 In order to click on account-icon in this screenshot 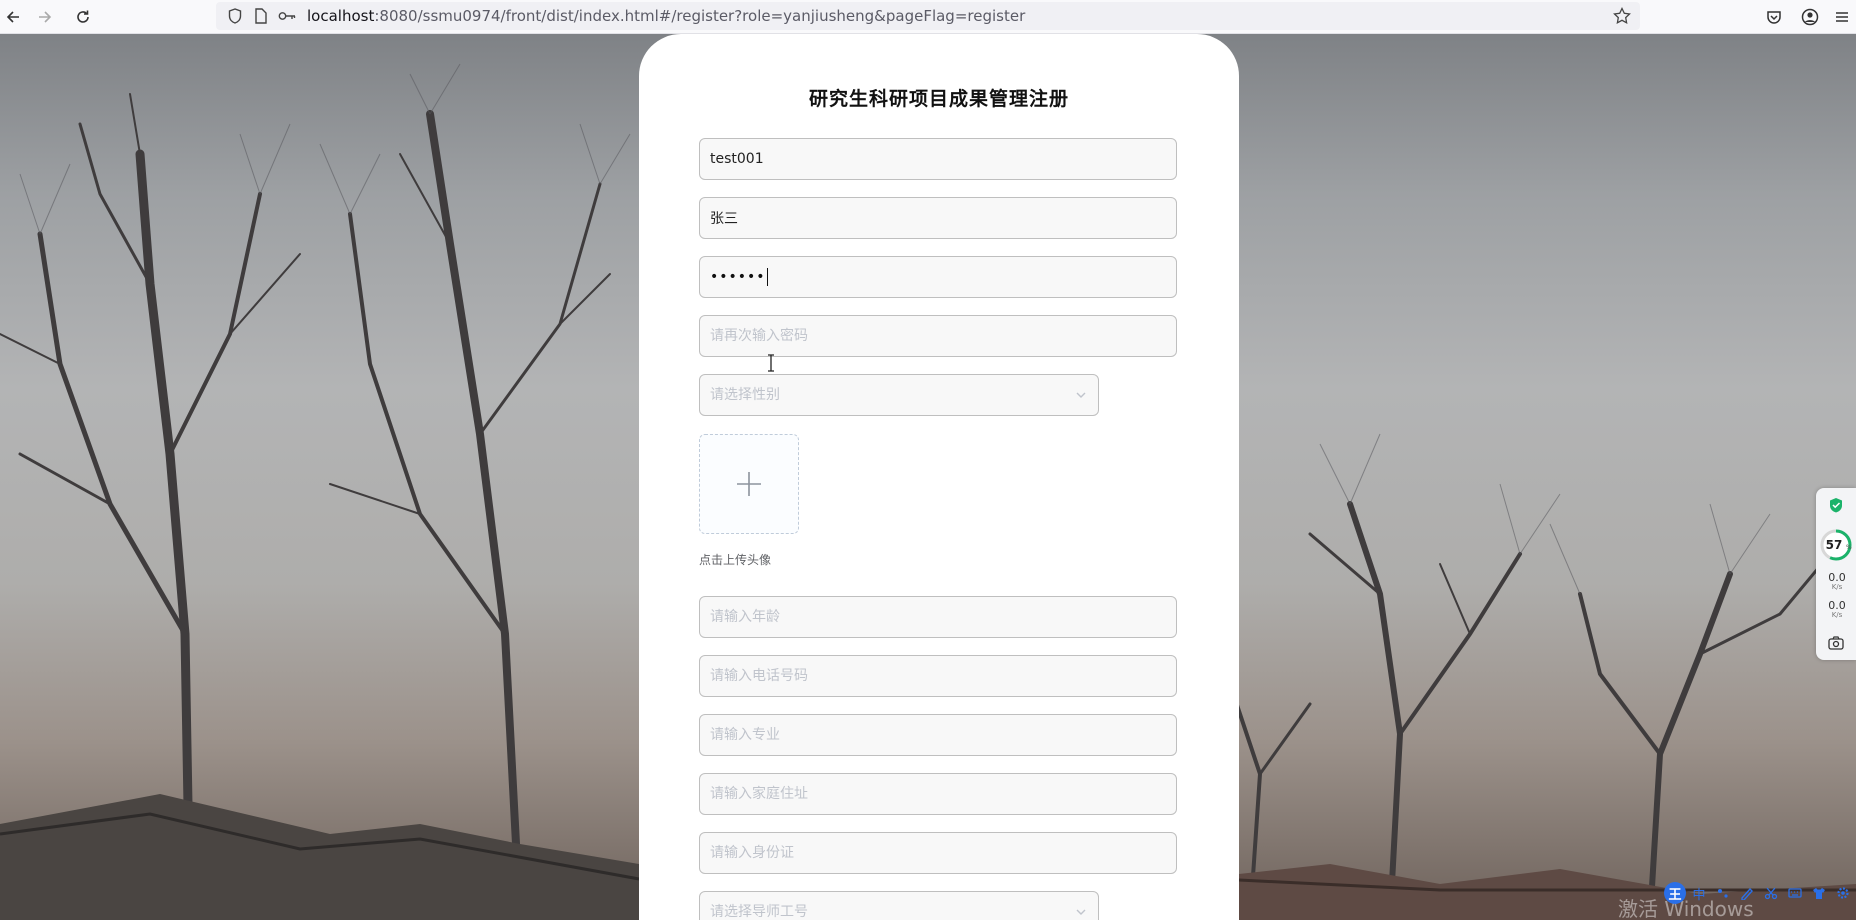, I will do `click(1810, 17)`.